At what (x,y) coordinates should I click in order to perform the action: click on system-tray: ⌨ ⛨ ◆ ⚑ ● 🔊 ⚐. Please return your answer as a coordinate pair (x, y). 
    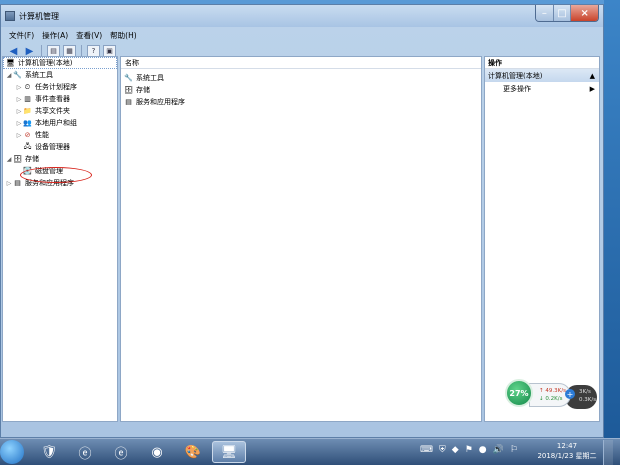
    Looking at the image, I should click on (469, 450).